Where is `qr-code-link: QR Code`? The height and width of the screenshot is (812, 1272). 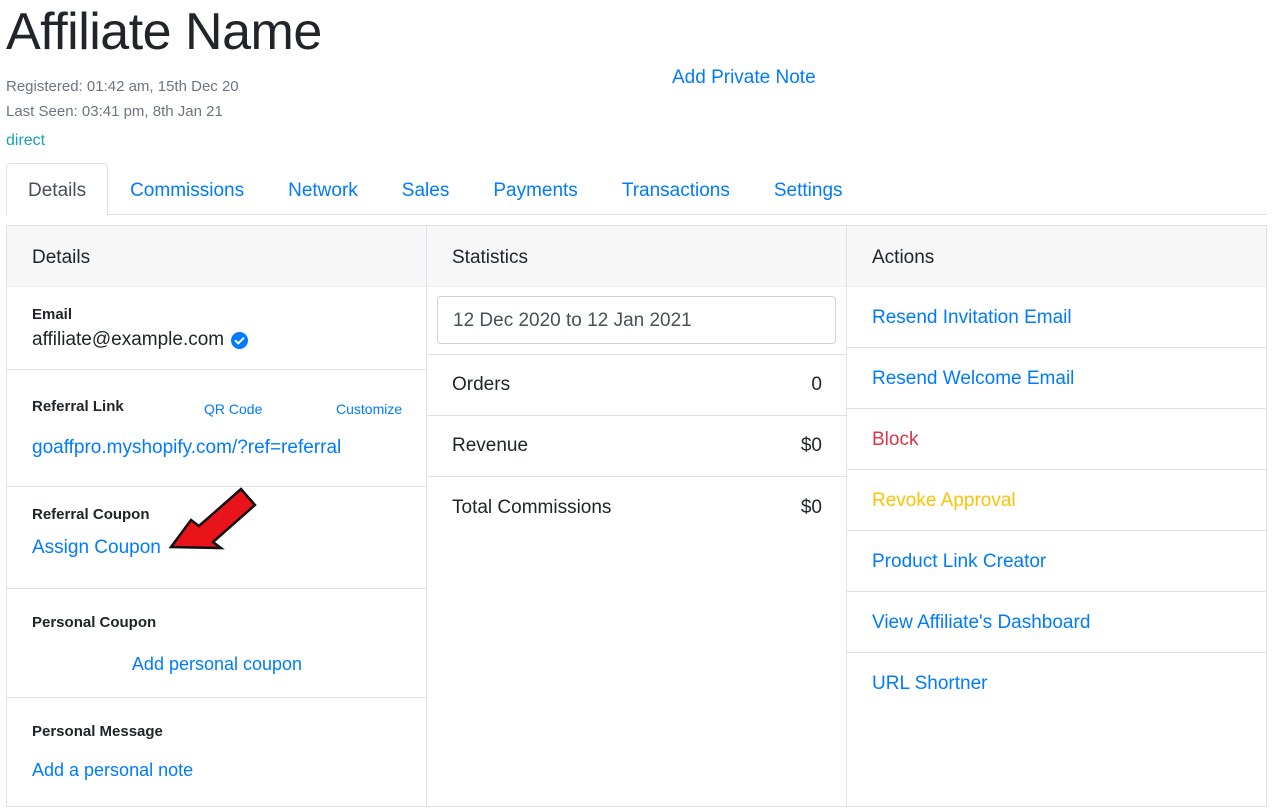
qr-code-link: QR Code is located at coordinates (233, 409).